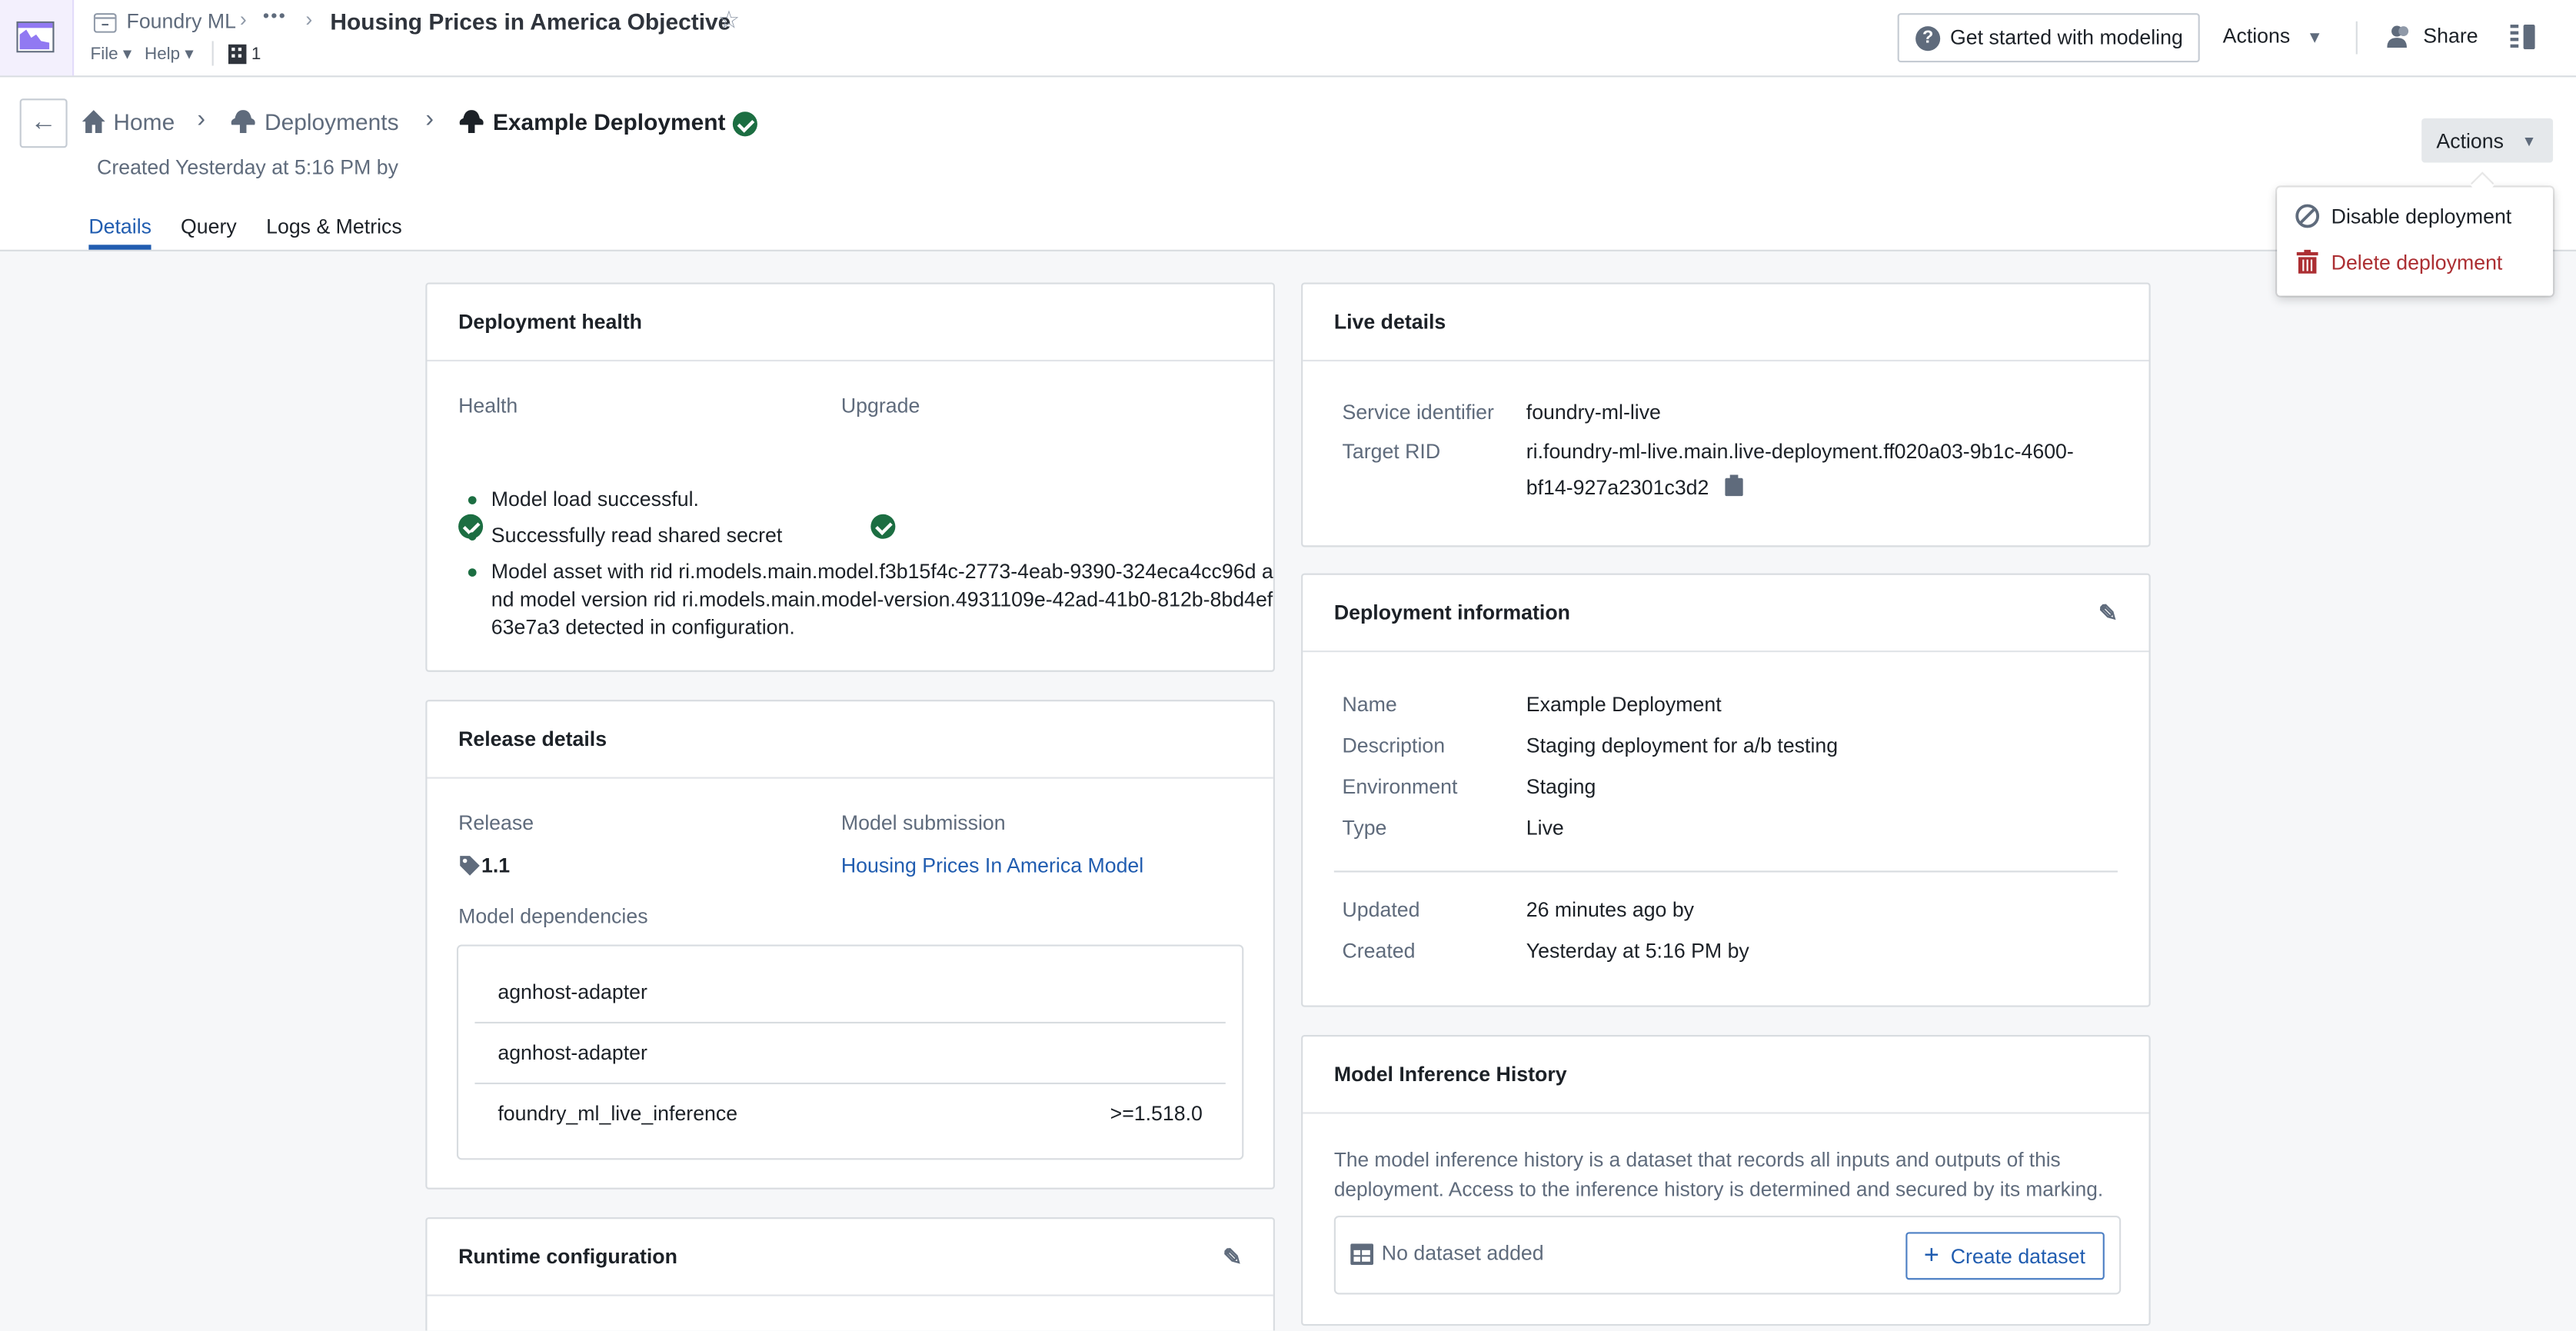 The height and width of the screenshot is (1331, 2576). I want to click on building-icon, so click(238, 54).